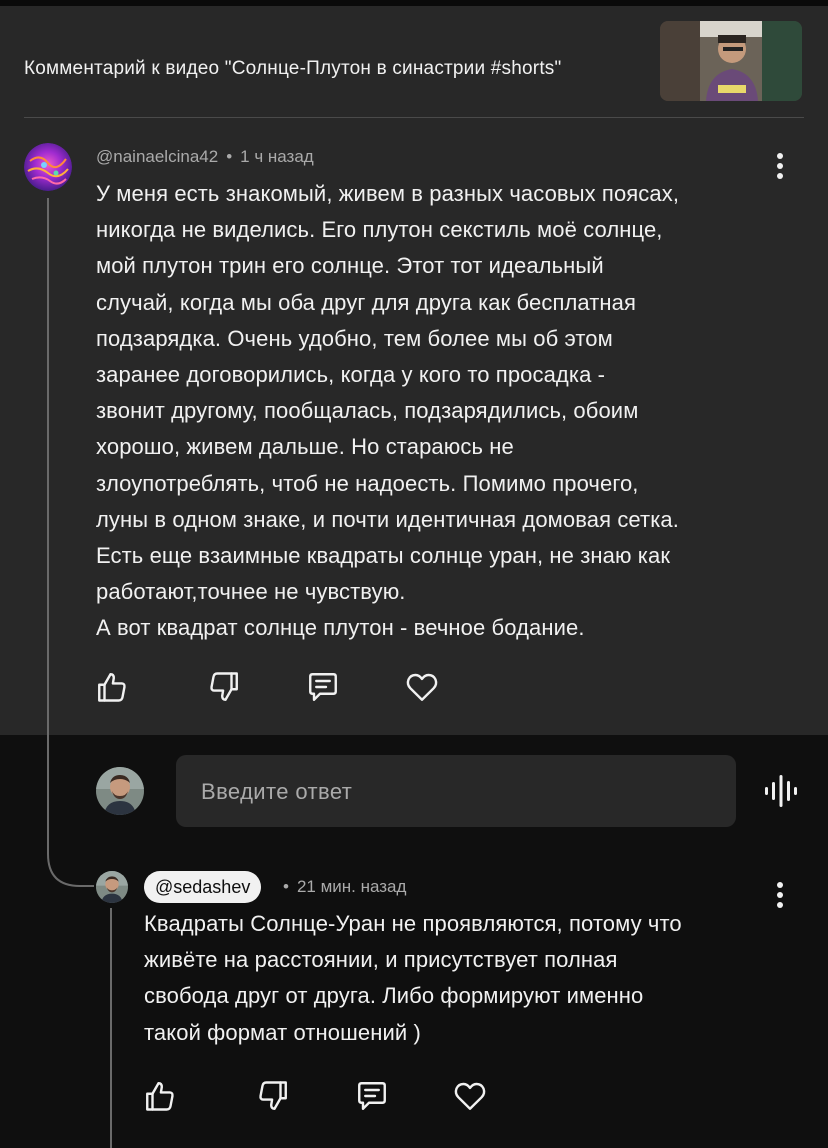 The image size is (828, 1148). Describe the element at coordinates (157, 156) in the screenshot. I see `comment-author: @nainaelcina42` at that location.